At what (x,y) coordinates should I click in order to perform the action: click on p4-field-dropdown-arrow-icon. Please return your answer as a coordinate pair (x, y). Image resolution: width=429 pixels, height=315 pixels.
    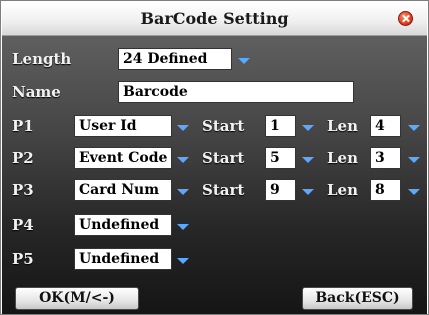
    Looking at the image, I should click on (183, 227).